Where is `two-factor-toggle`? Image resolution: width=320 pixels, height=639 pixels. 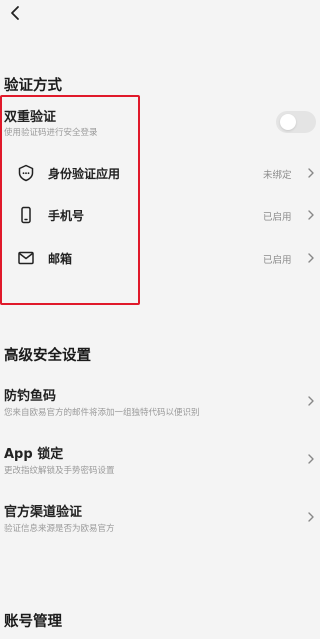
two-factor-toggle is located at coordinates (296, 122).